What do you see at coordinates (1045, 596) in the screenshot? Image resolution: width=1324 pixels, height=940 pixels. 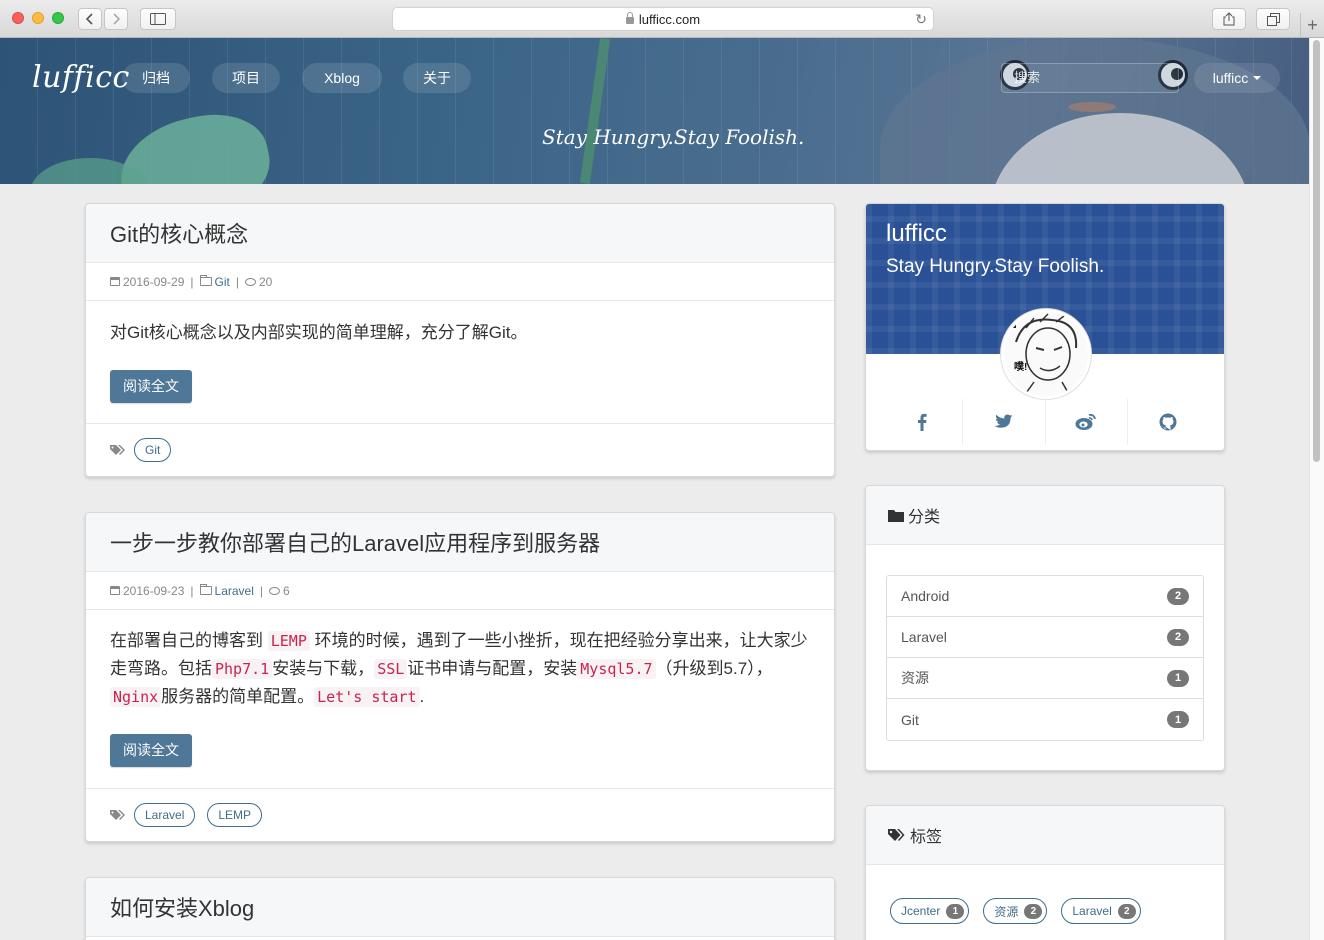 I see `category-item: Android 2` at bounding box center [1045, 596].